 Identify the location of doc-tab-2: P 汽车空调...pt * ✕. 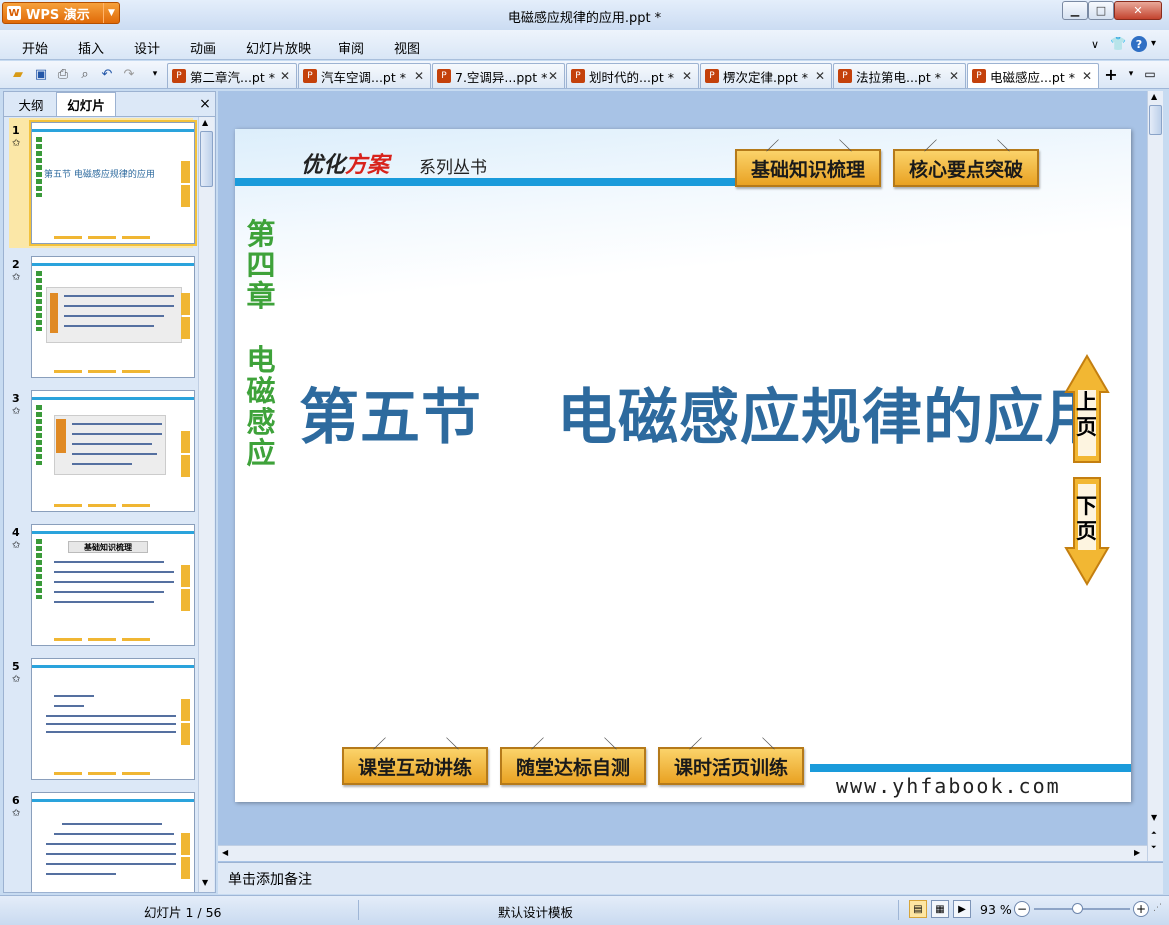
(364, 75).